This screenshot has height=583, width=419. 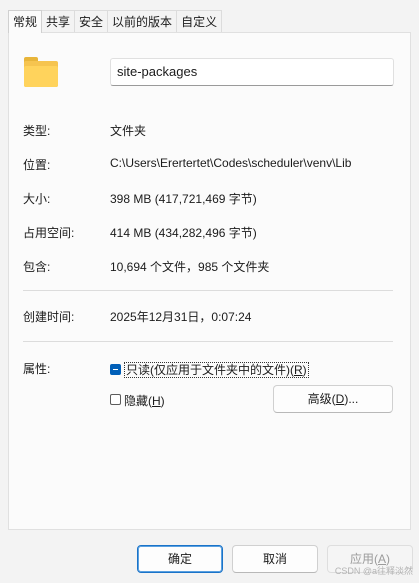 What do you see at coordinates (25, 21) in the screenshot?
I see `tab-general: 常规` at bounding box center [25, 21].